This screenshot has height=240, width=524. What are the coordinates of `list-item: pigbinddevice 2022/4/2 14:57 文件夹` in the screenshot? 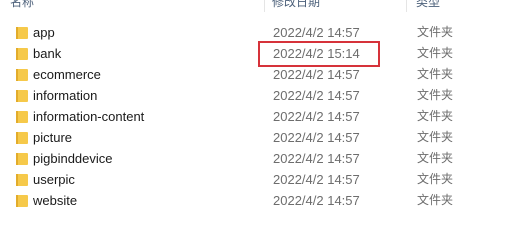 It's located at (262, 158).